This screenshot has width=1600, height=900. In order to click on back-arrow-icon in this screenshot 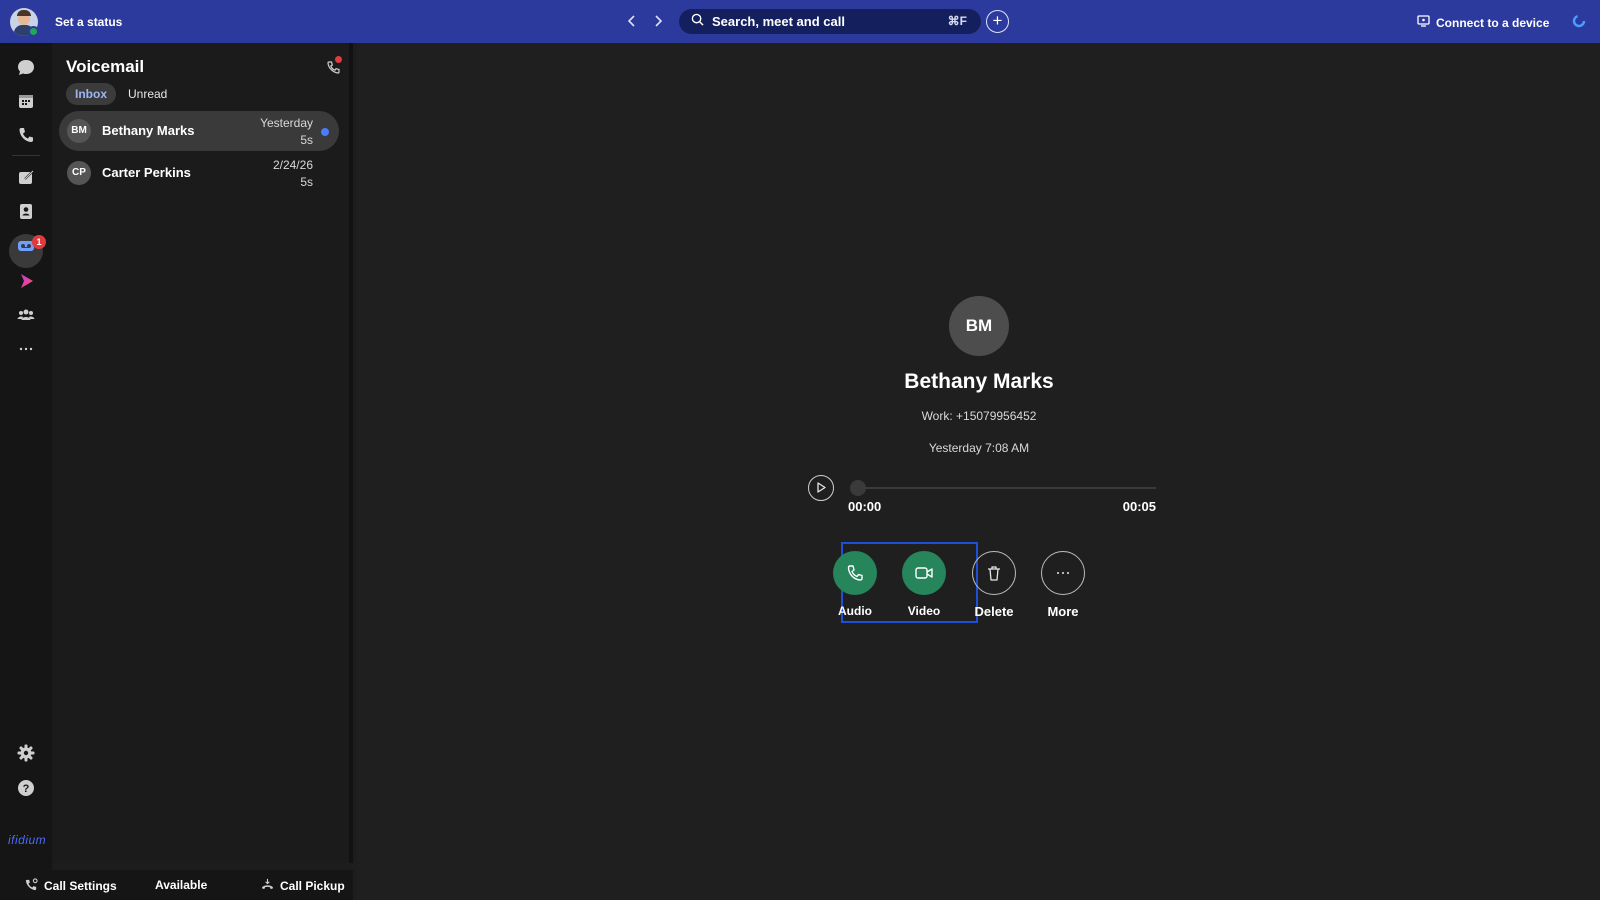, I will do `click(632, 21)`.